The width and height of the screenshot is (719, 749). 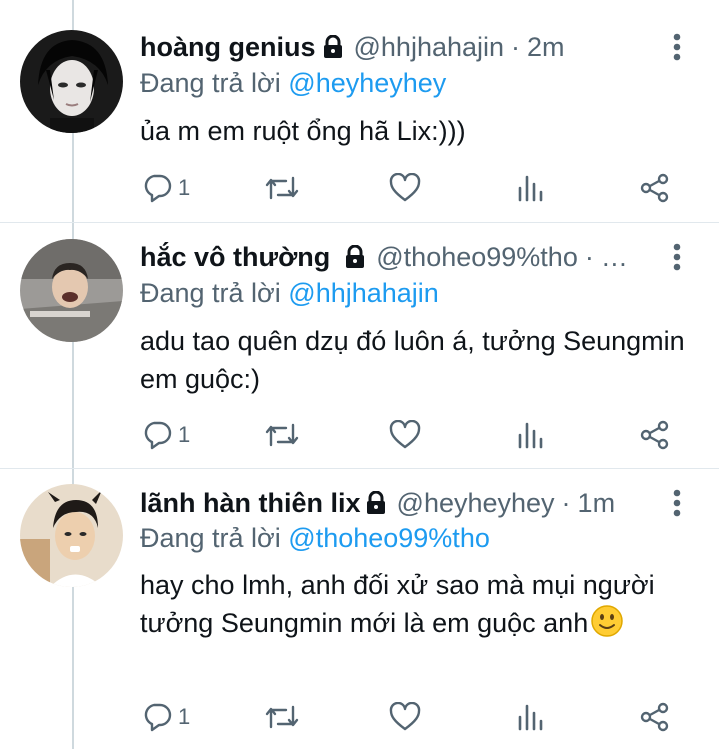 I want to click on replying-to: Đang trả lời @thoheo99%tho, so click(x=315, y=538).